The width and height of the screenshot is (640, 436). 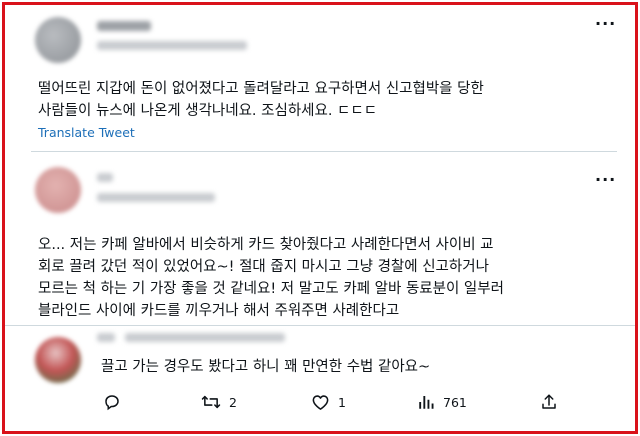 I want to click on heart-icon, so click(x=320, y=402).